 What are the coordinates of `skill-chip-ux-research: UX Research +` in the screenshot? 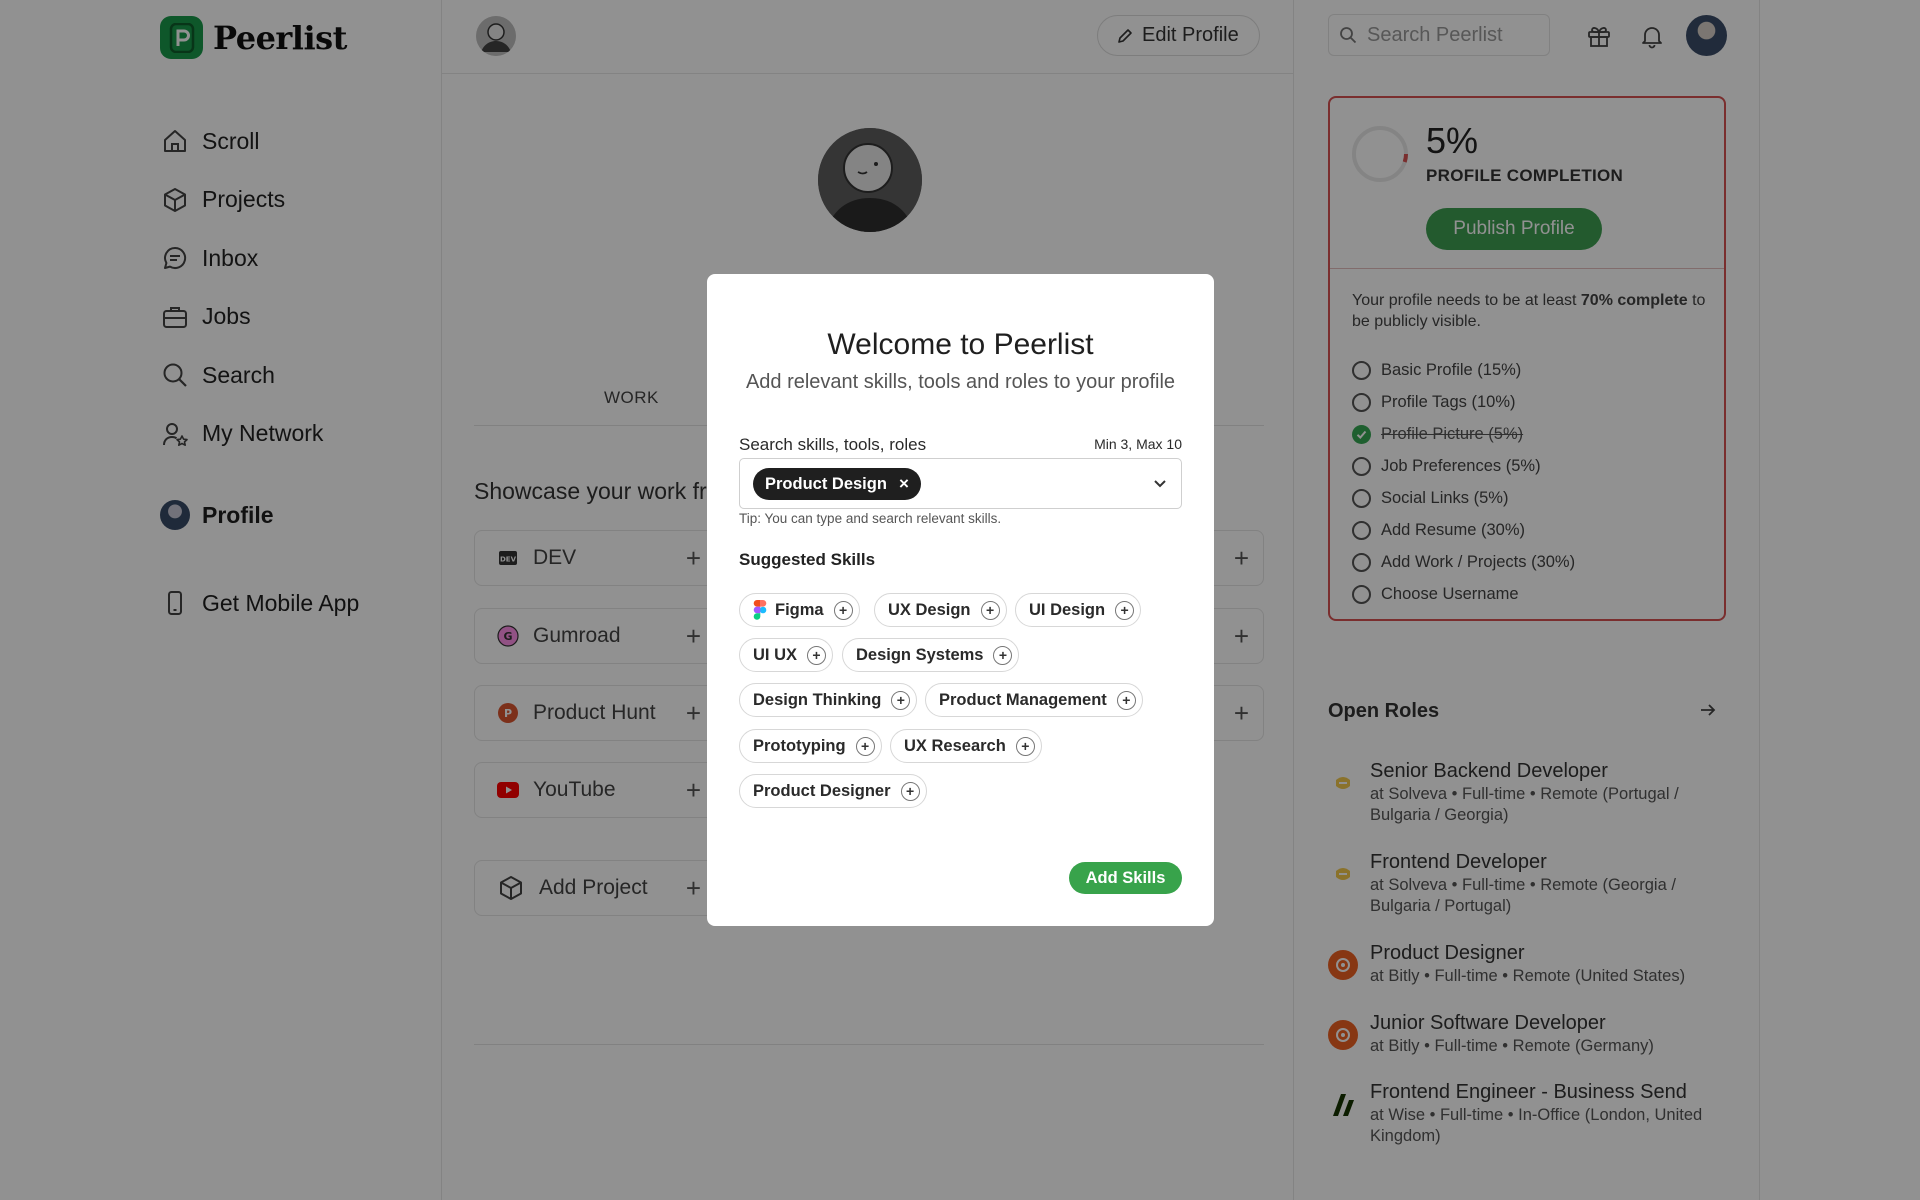 It's located at (966, 746).